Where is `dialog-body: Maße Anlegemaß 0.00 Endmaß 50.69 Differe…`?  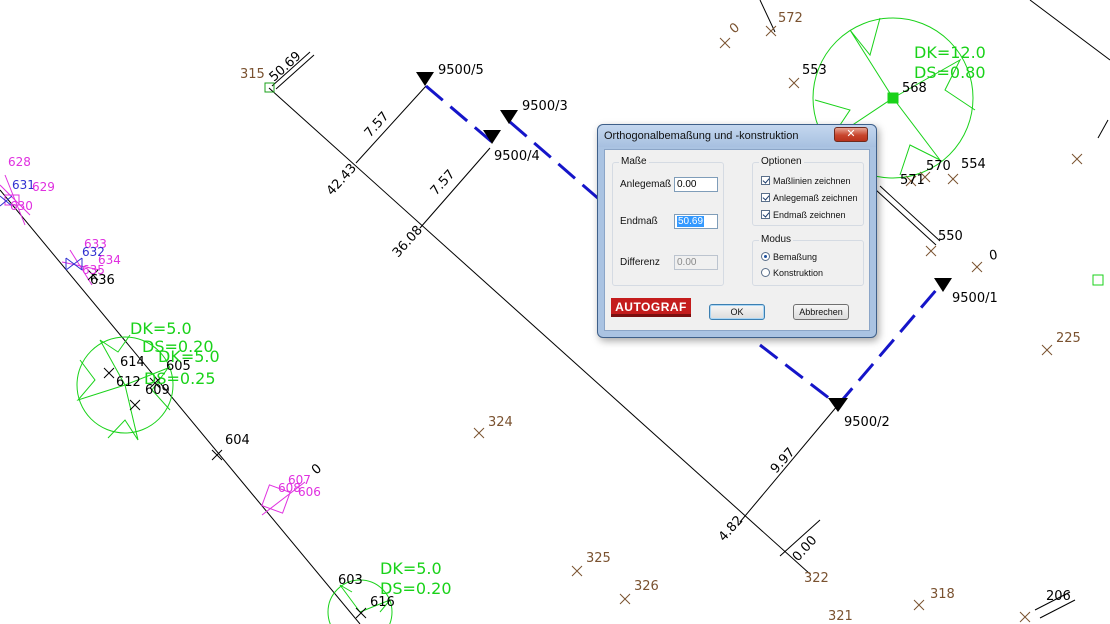 dialog-body: Maße Anlegemaß 0.00 Endmaß 50.69 Differe… is located at coordinates (737, 240).